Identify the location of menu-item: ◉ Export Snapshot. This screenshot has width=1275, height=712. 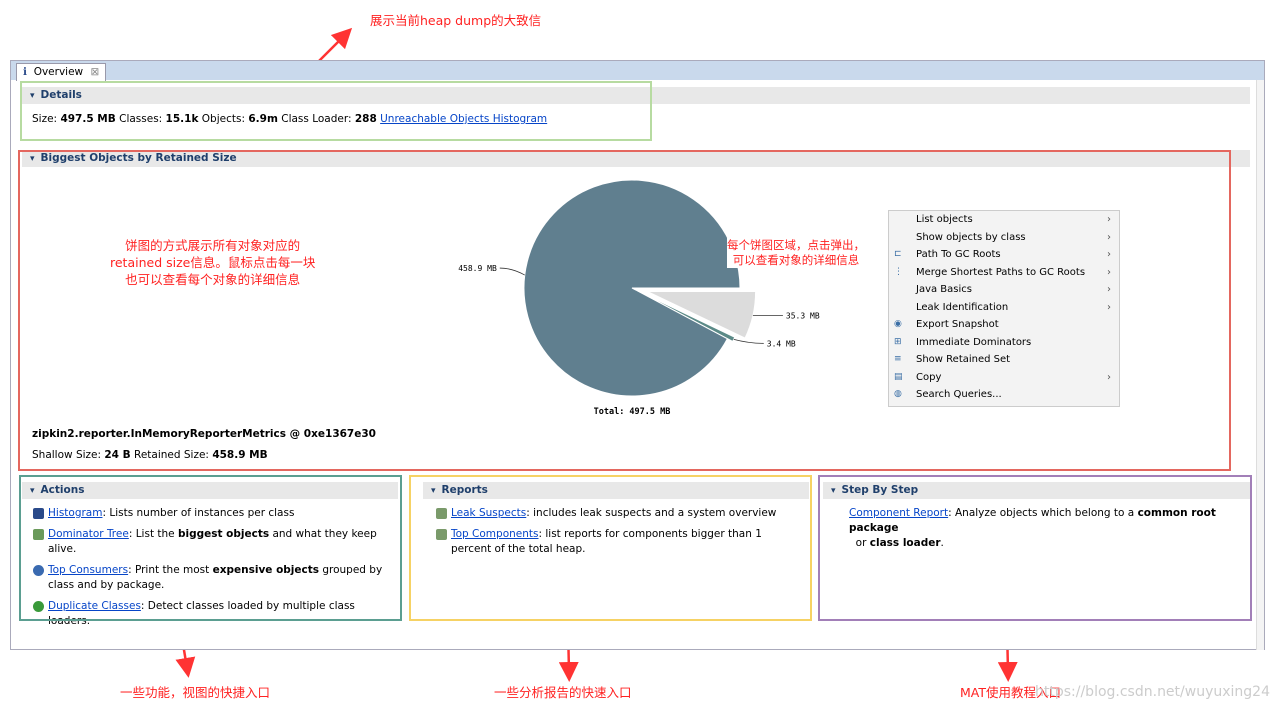
(1004, 325).